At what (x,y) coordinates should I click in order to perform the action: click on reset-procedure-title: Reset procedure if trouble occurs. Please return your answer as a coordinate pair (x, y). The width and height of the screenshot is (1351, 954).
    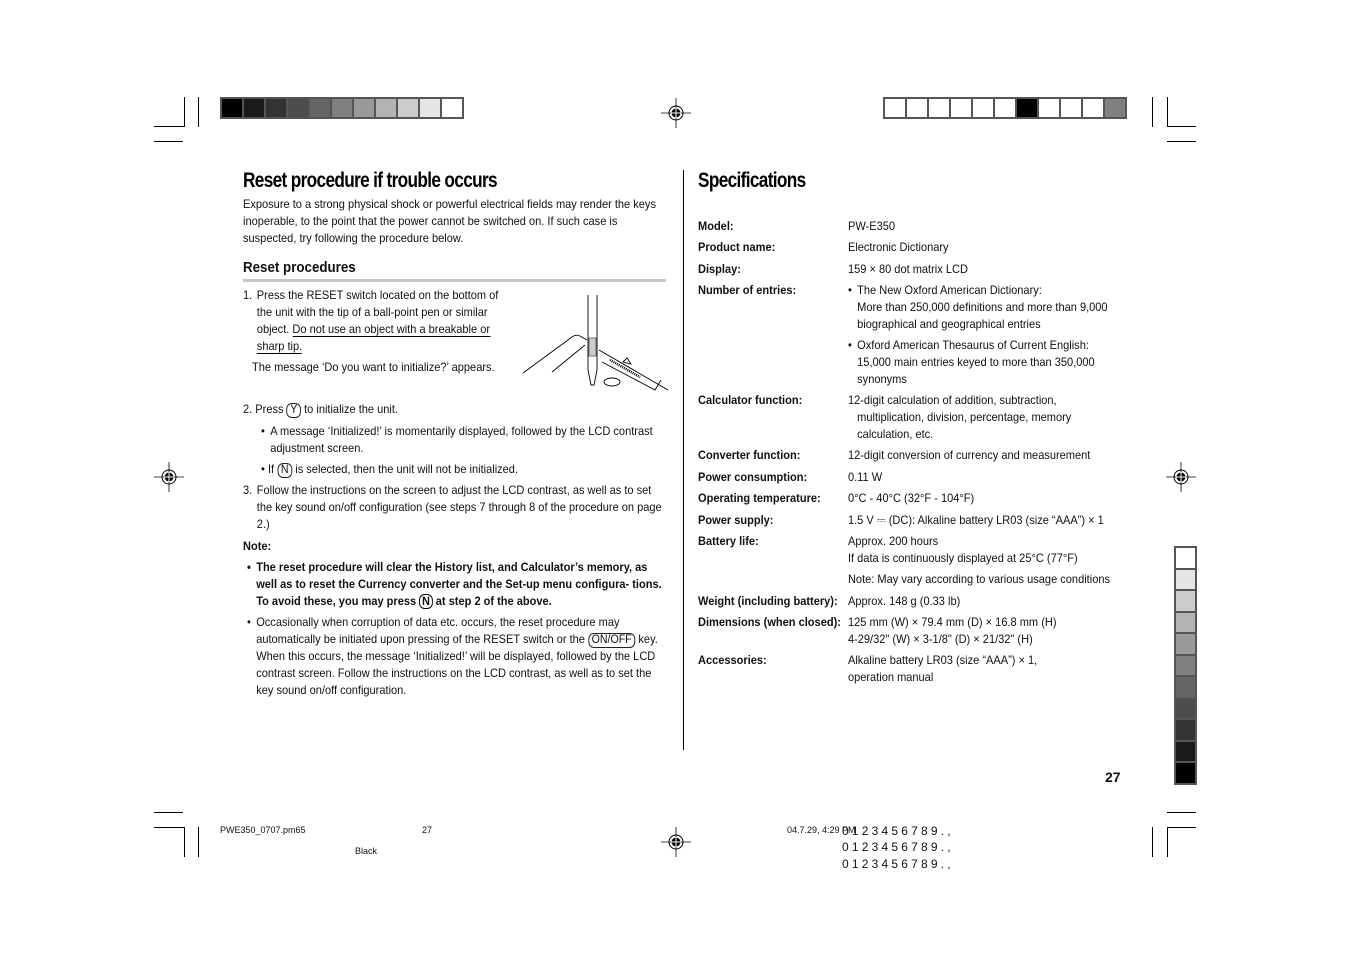
    Looking at the image, I should click on (370, 180).